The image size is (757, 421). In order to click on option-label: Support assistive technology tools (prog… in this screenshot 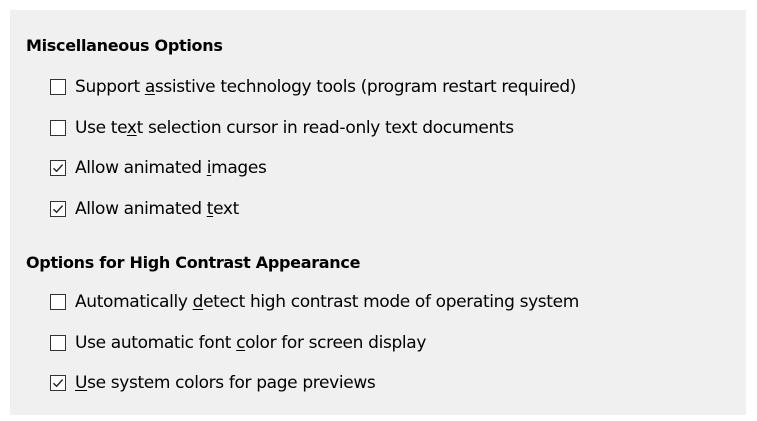, I will do `click(326, 87)`.